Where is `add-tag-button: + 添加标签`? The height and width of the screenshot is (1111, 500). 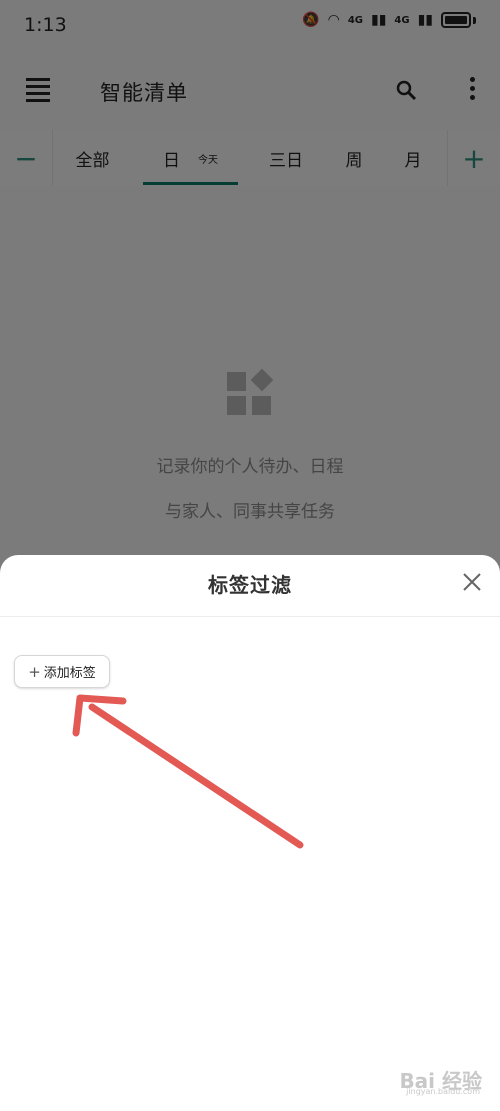 add-tag-button: + 添加标签 is located at coordinates (62, 671).